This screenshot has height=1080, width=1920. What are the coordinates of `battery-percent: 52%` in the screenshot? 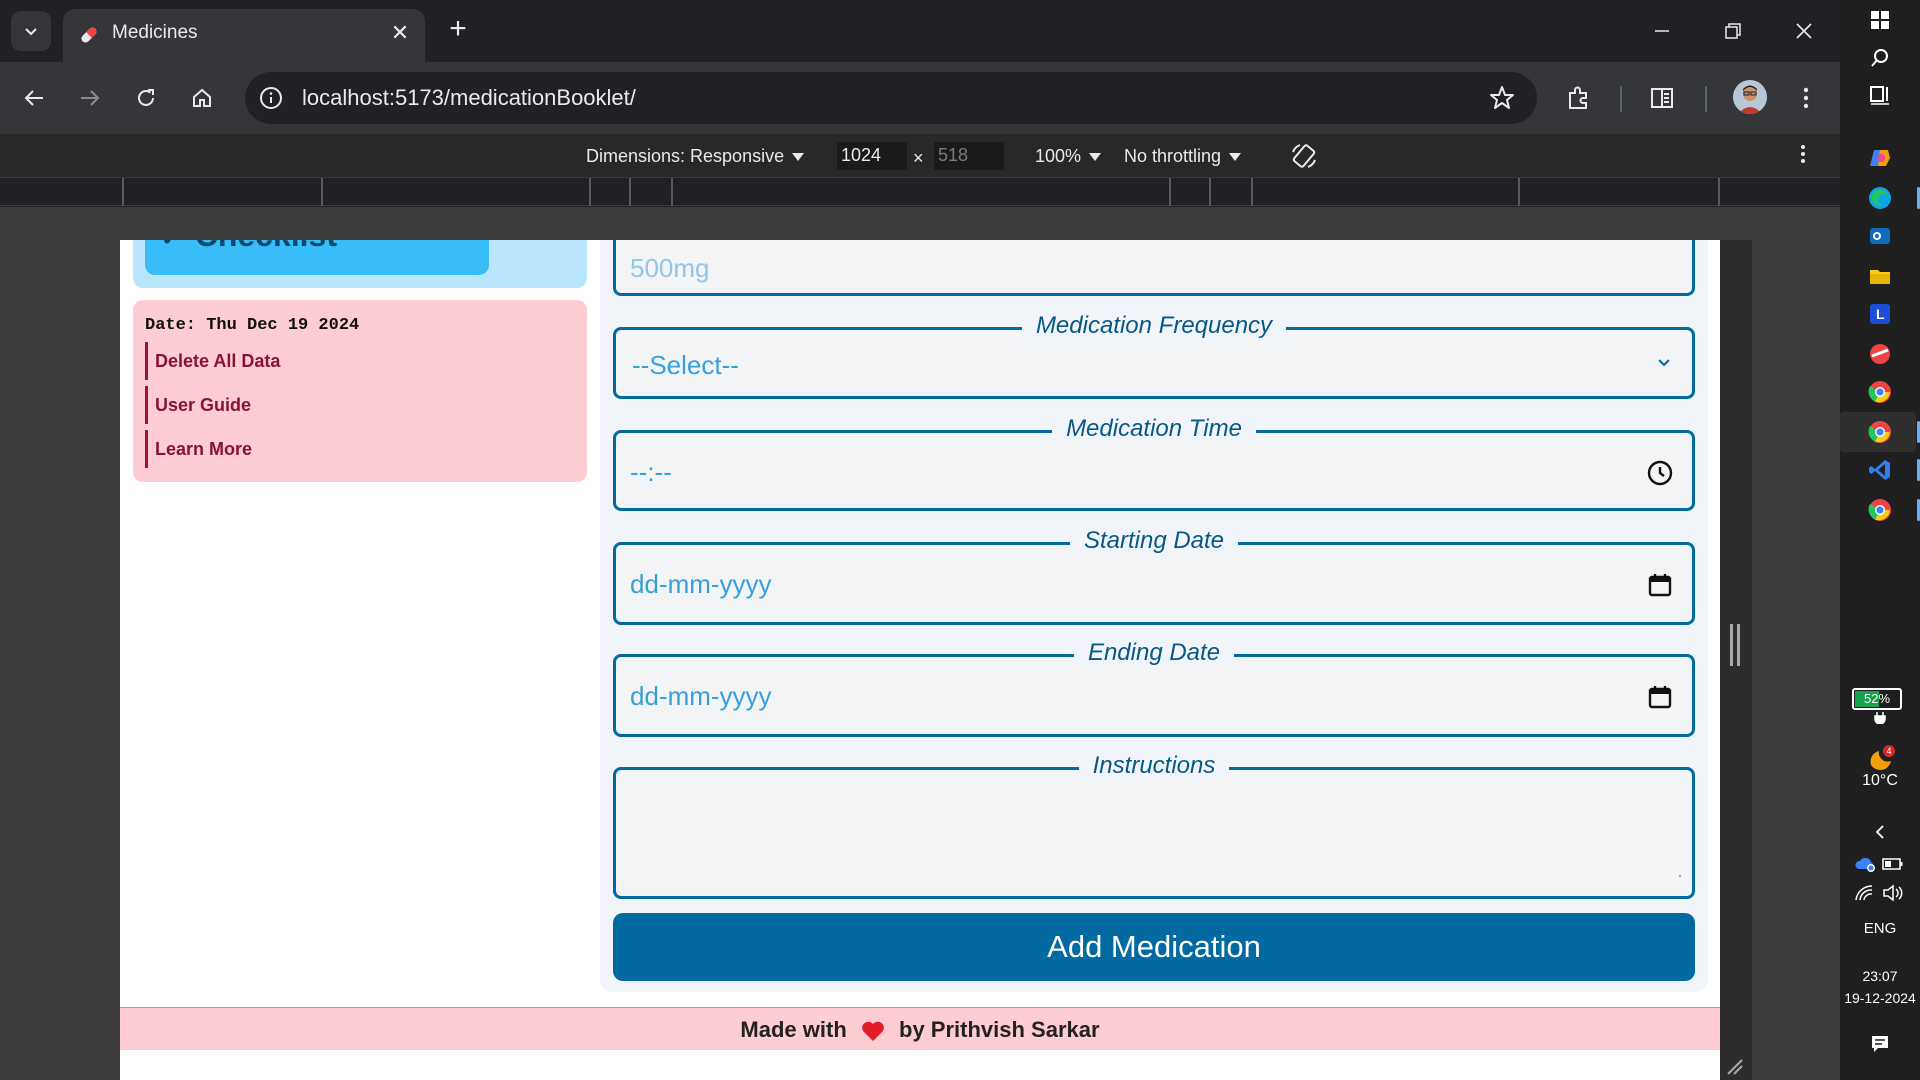 It's located at (1877, 698).